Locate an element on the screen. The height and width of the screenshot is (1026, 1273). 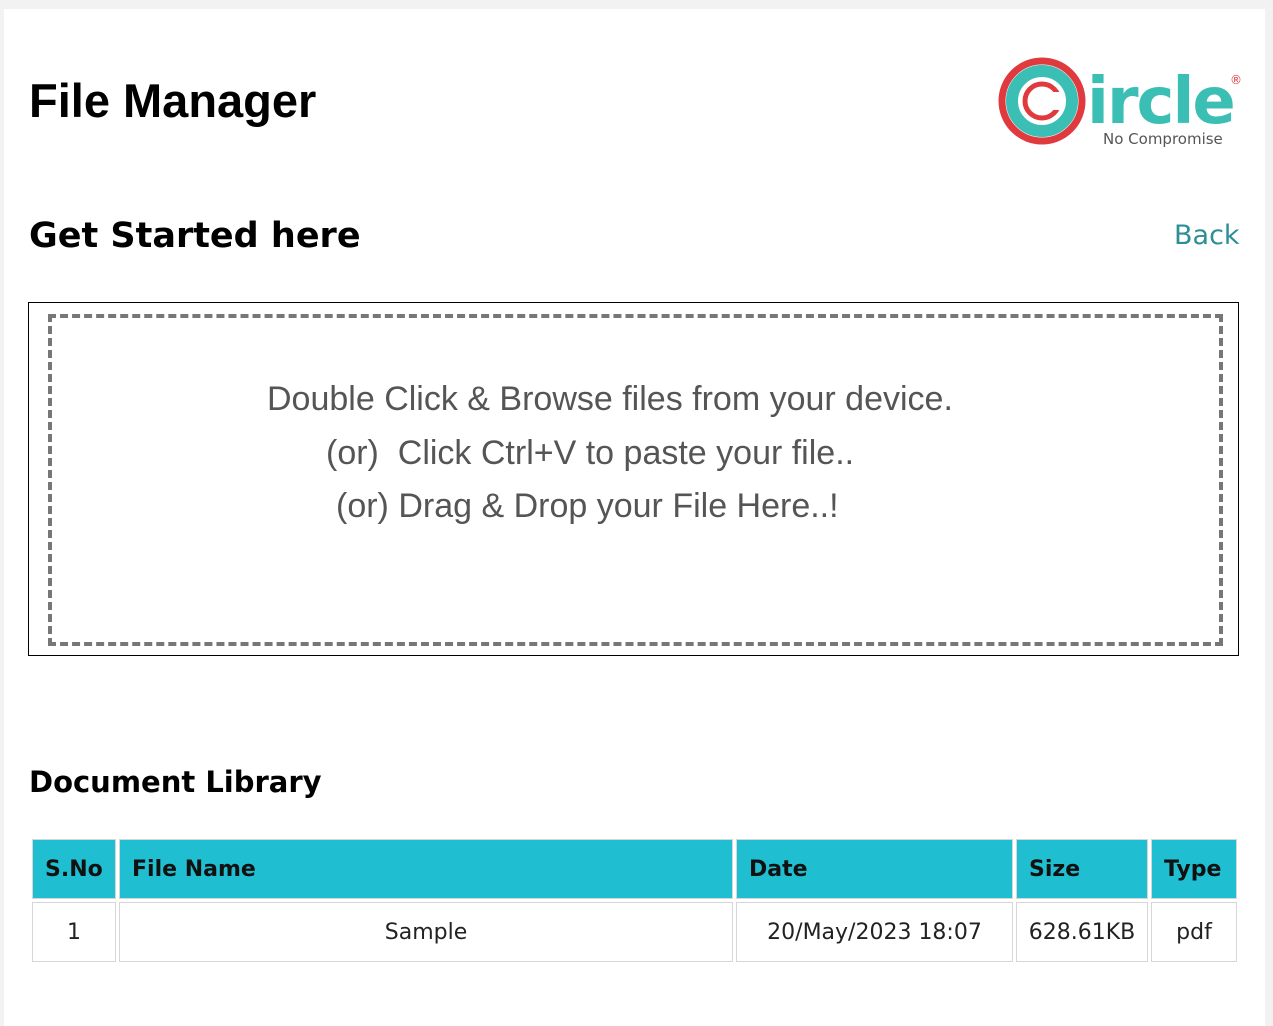
column-header-file-name: File Name is located at coordinates (426, 869).